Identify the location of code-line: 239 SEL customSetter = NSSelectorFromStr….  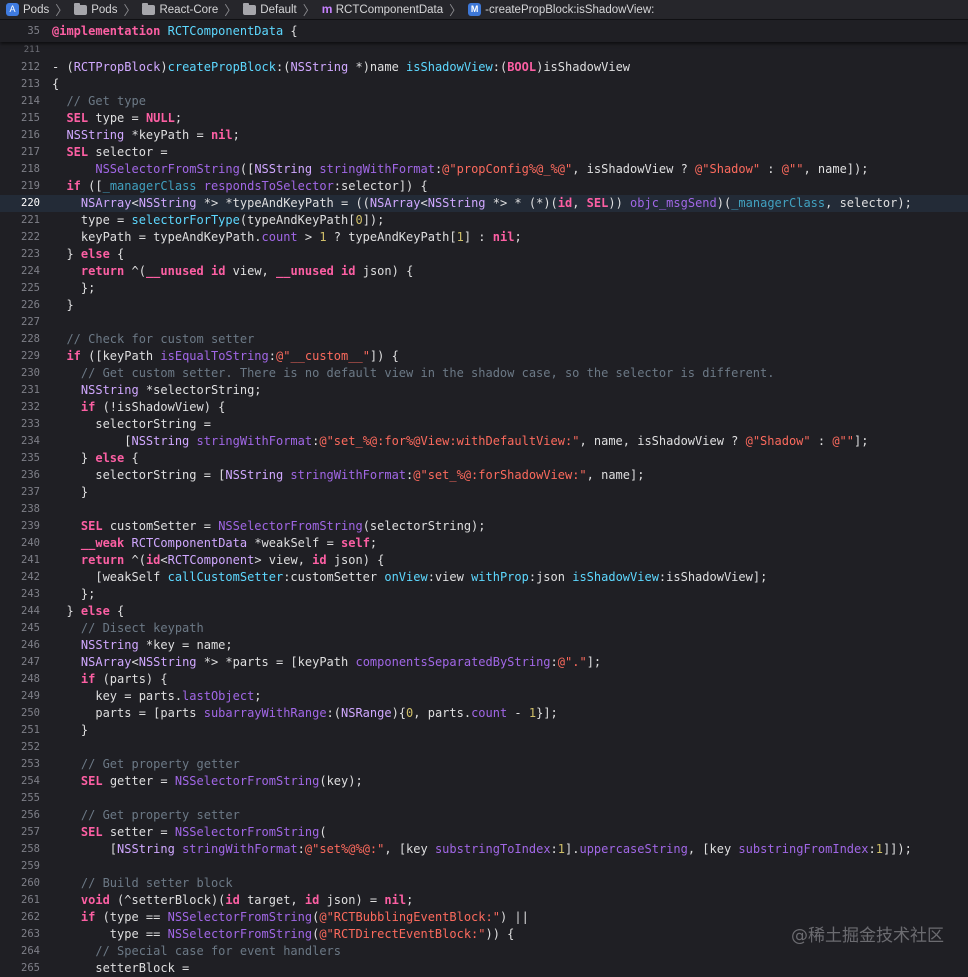
(484, 526).